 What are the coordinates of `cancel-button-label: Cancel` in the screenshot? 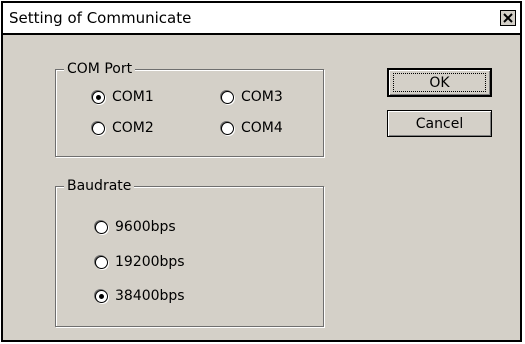 It's located at (439, 123).